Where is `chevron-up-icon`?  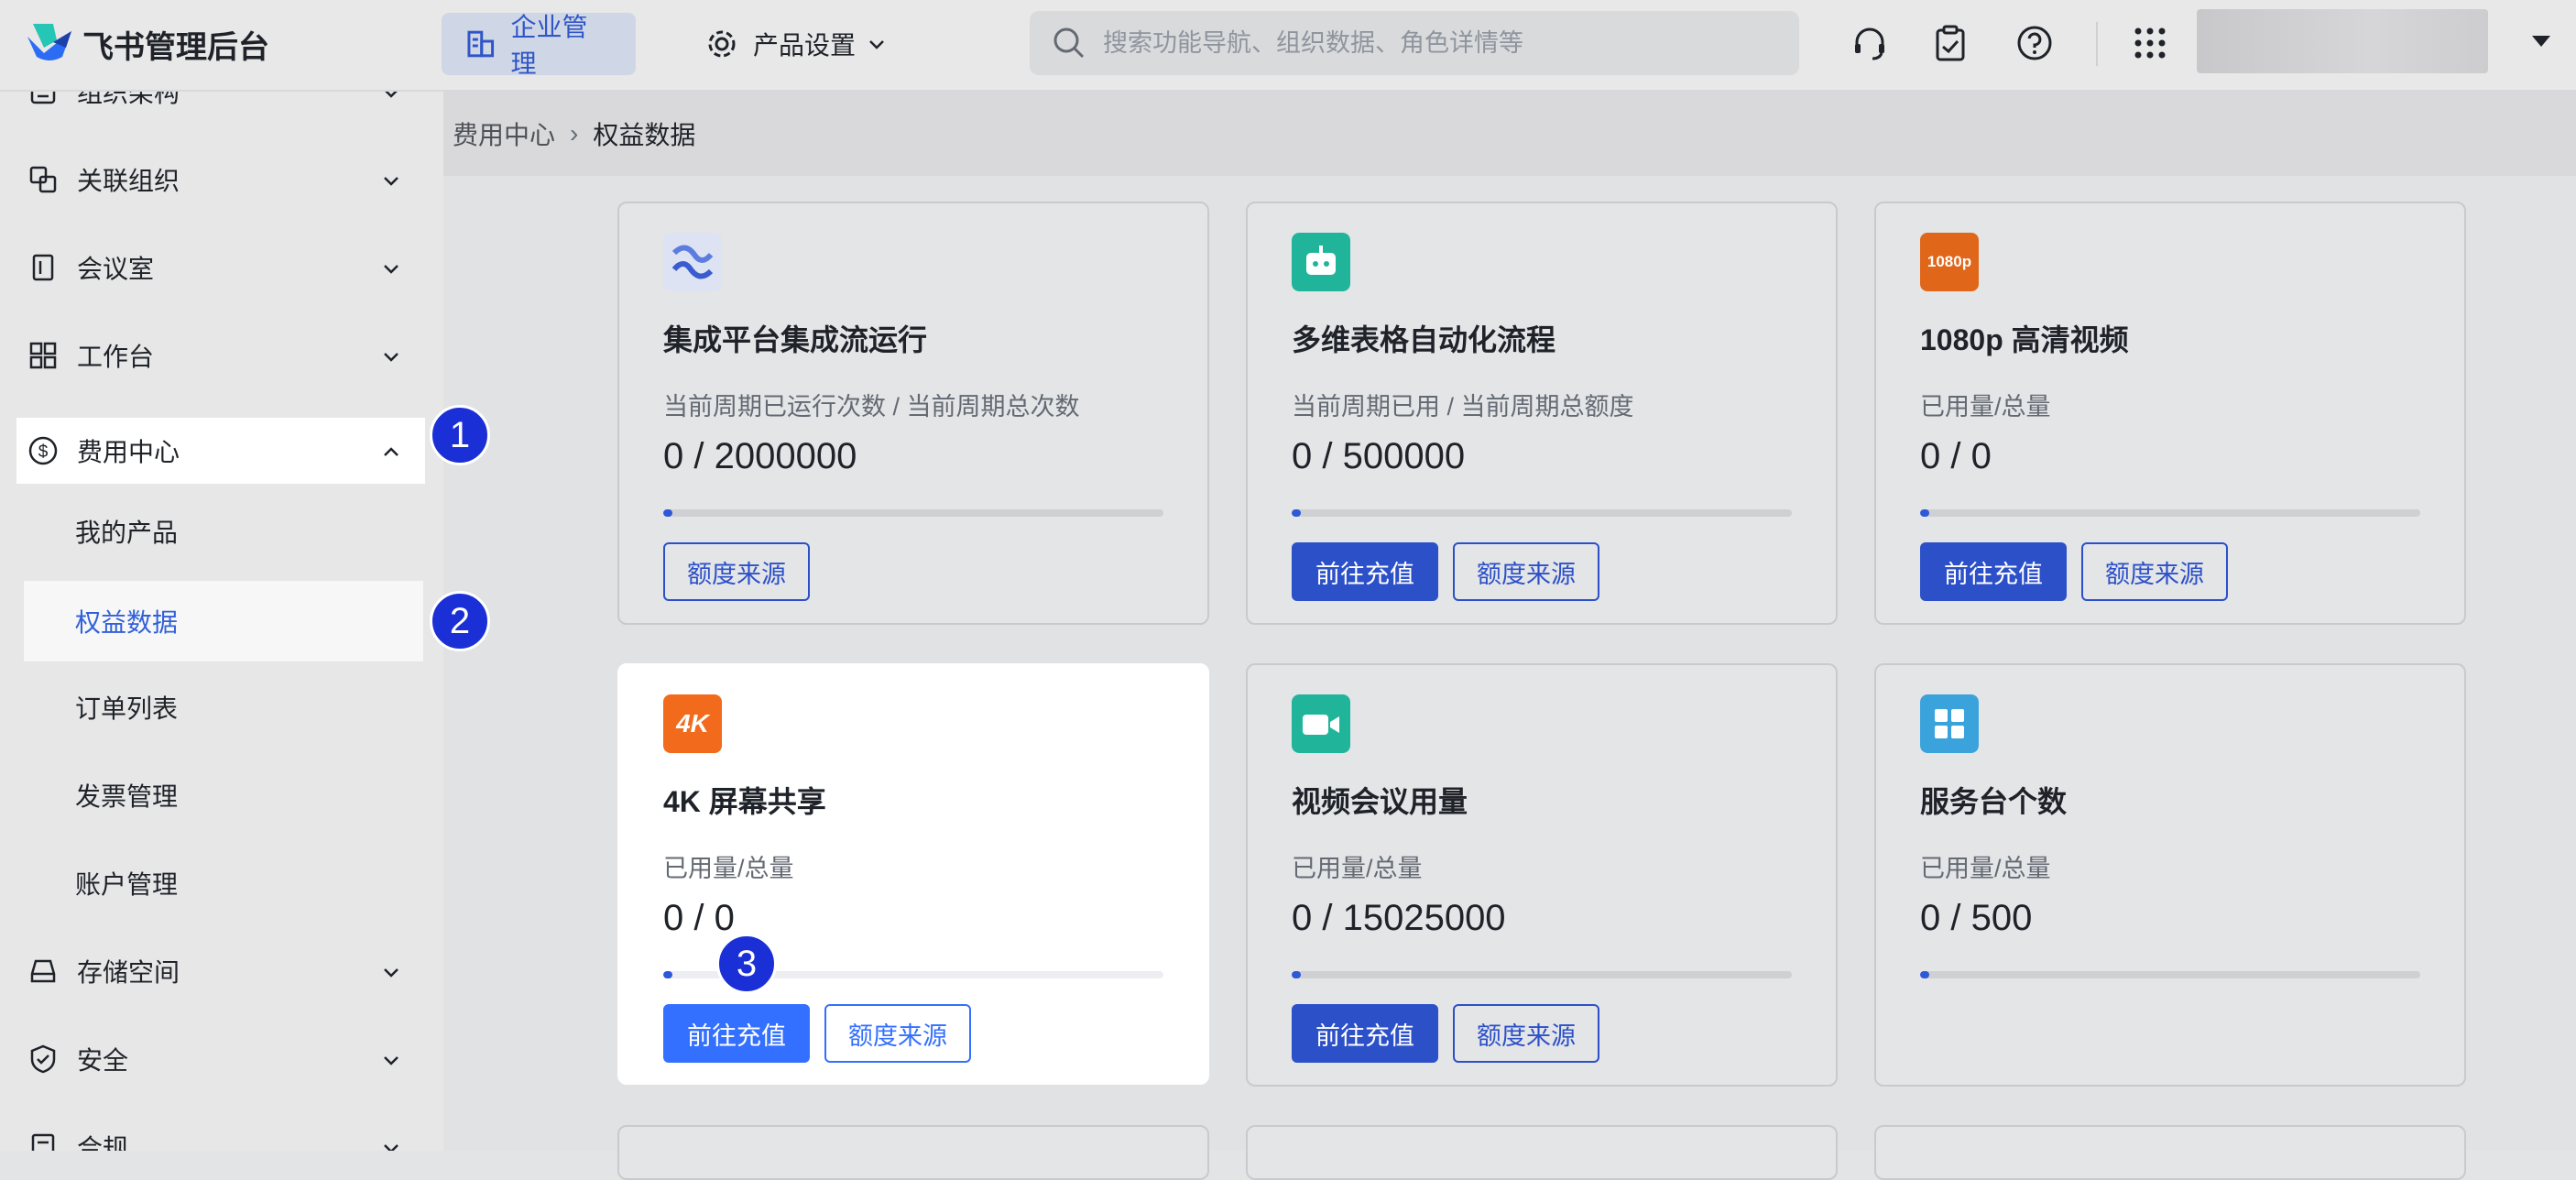 chevron-up-icon is located at coordinates (391, 451).